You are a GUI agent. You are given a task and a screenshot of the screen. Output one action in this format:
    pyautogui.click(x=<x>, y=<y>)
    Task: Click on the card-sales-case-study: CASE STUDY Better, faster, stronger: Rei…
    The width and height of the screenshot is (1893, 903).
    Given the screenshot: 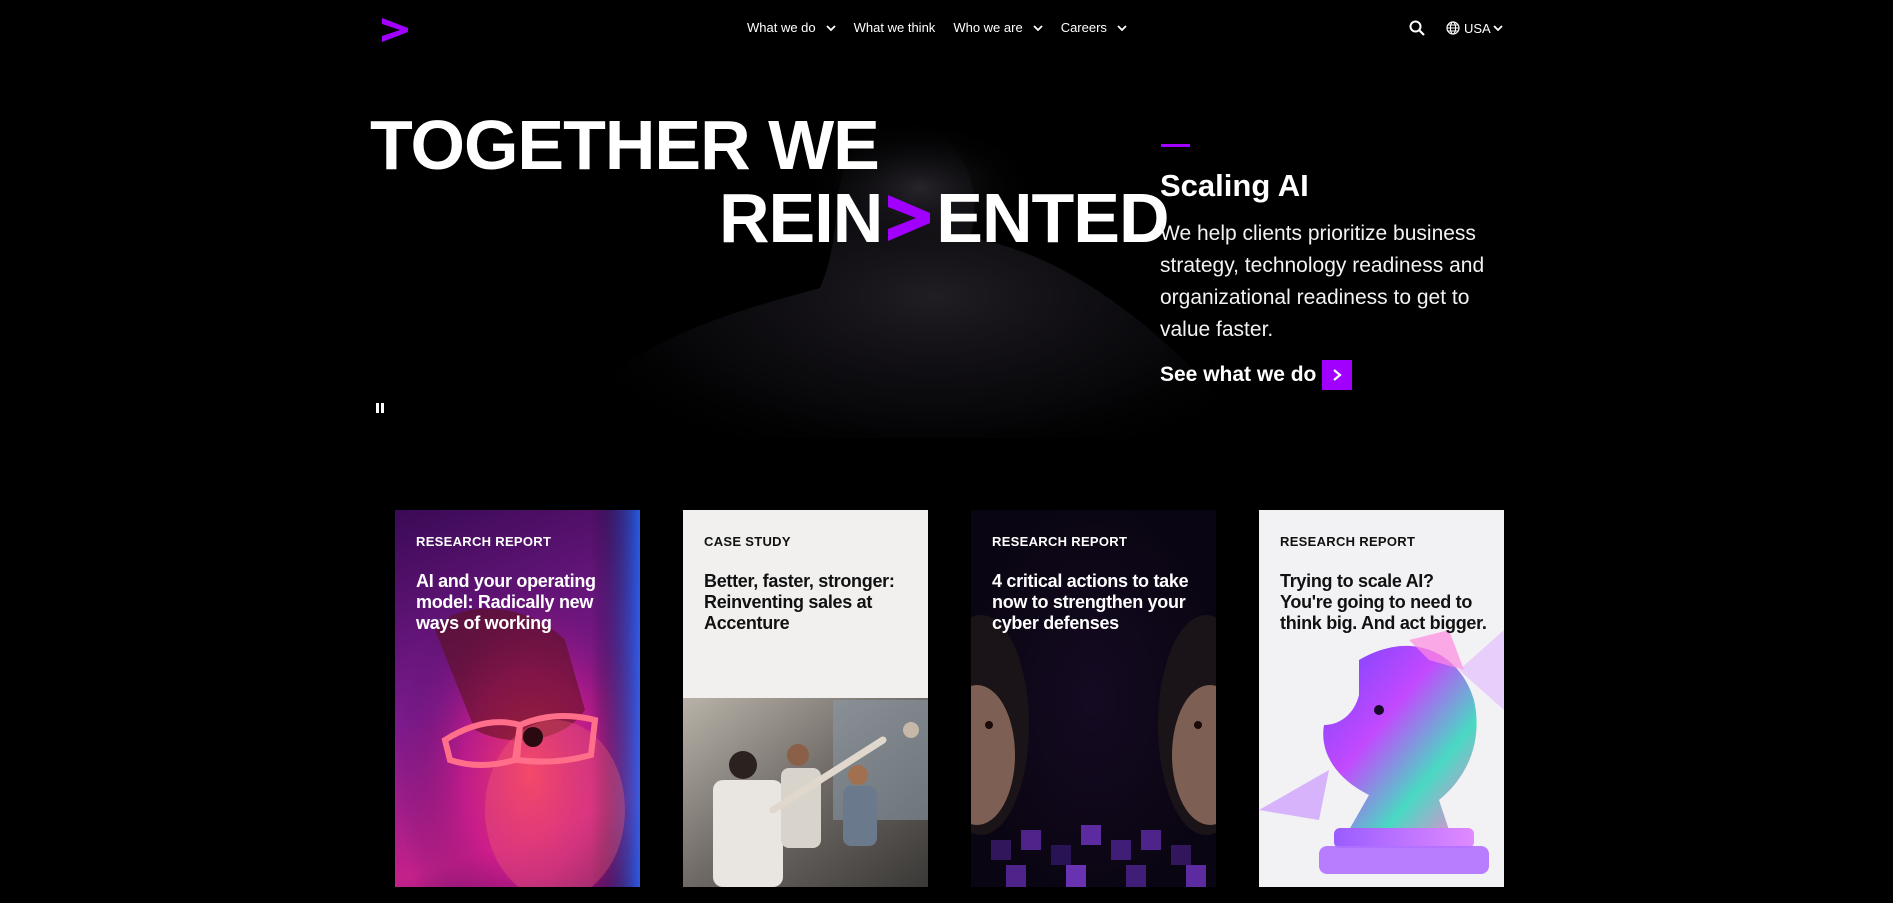 What is the action you would take?
    pyautogui.click(x=805, y=698)
    